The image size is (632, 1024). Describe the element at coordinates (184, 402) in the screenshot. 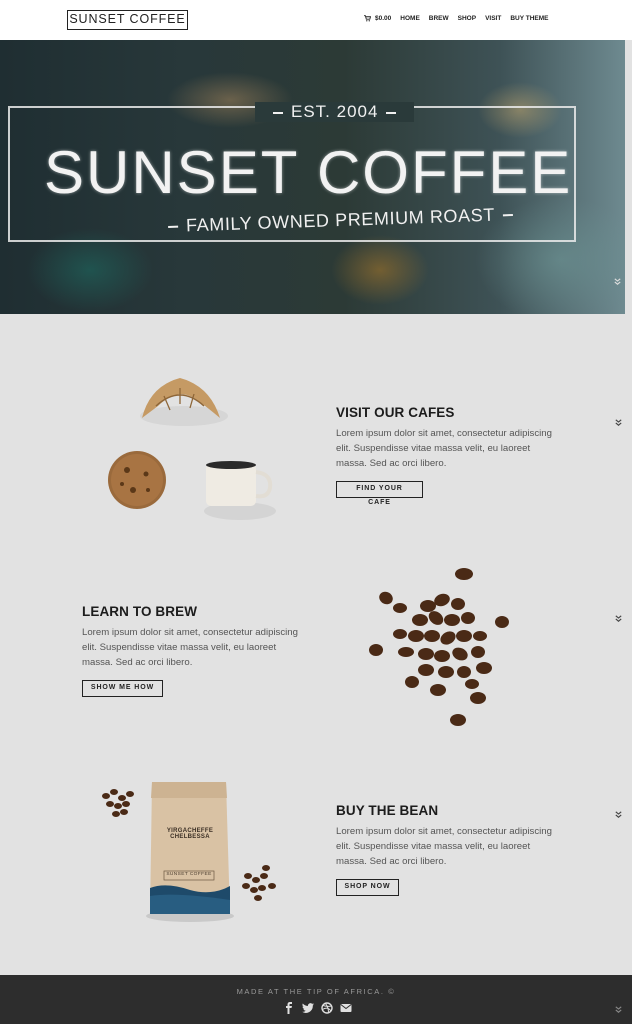

I see `croissant-icon` at that location.